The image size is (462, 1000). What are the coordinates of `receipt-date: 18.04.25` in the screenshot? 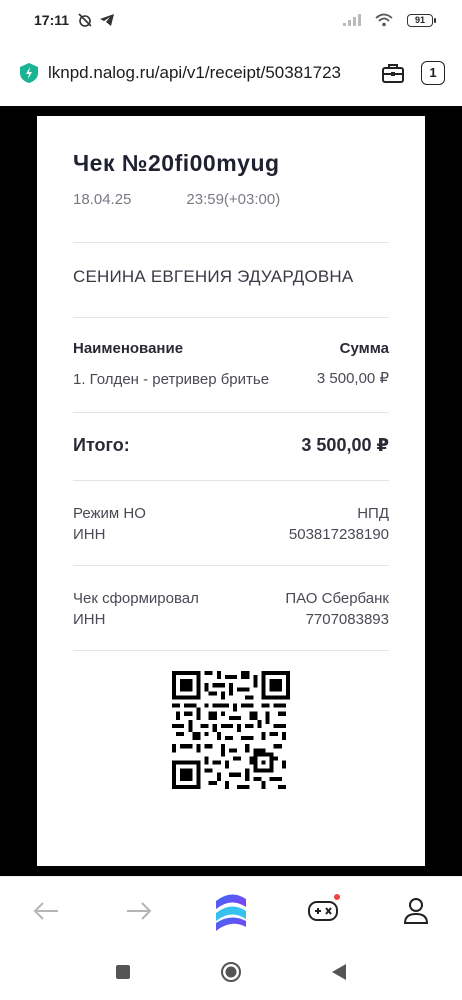 It's located at (102, 199).